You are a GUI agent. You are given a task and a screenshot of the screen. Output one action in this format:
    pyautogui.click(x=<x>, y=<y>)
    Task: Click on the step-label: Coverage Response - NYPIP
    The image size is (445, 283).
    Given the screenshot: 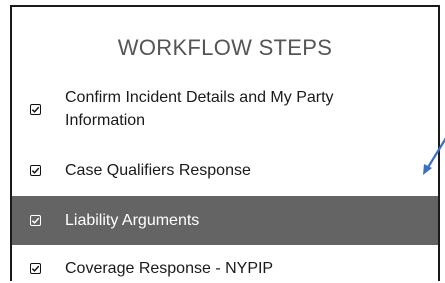 What is the action you would take?
    pyautogui.click(x=169, y=268)
    